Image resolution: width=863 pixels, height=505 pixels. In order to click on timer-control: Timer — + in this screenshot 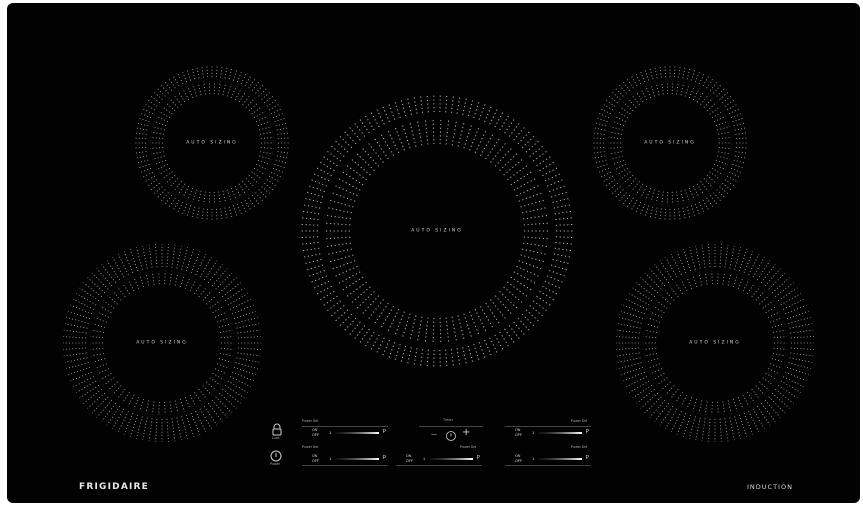, I will do `click(451, 431)`.